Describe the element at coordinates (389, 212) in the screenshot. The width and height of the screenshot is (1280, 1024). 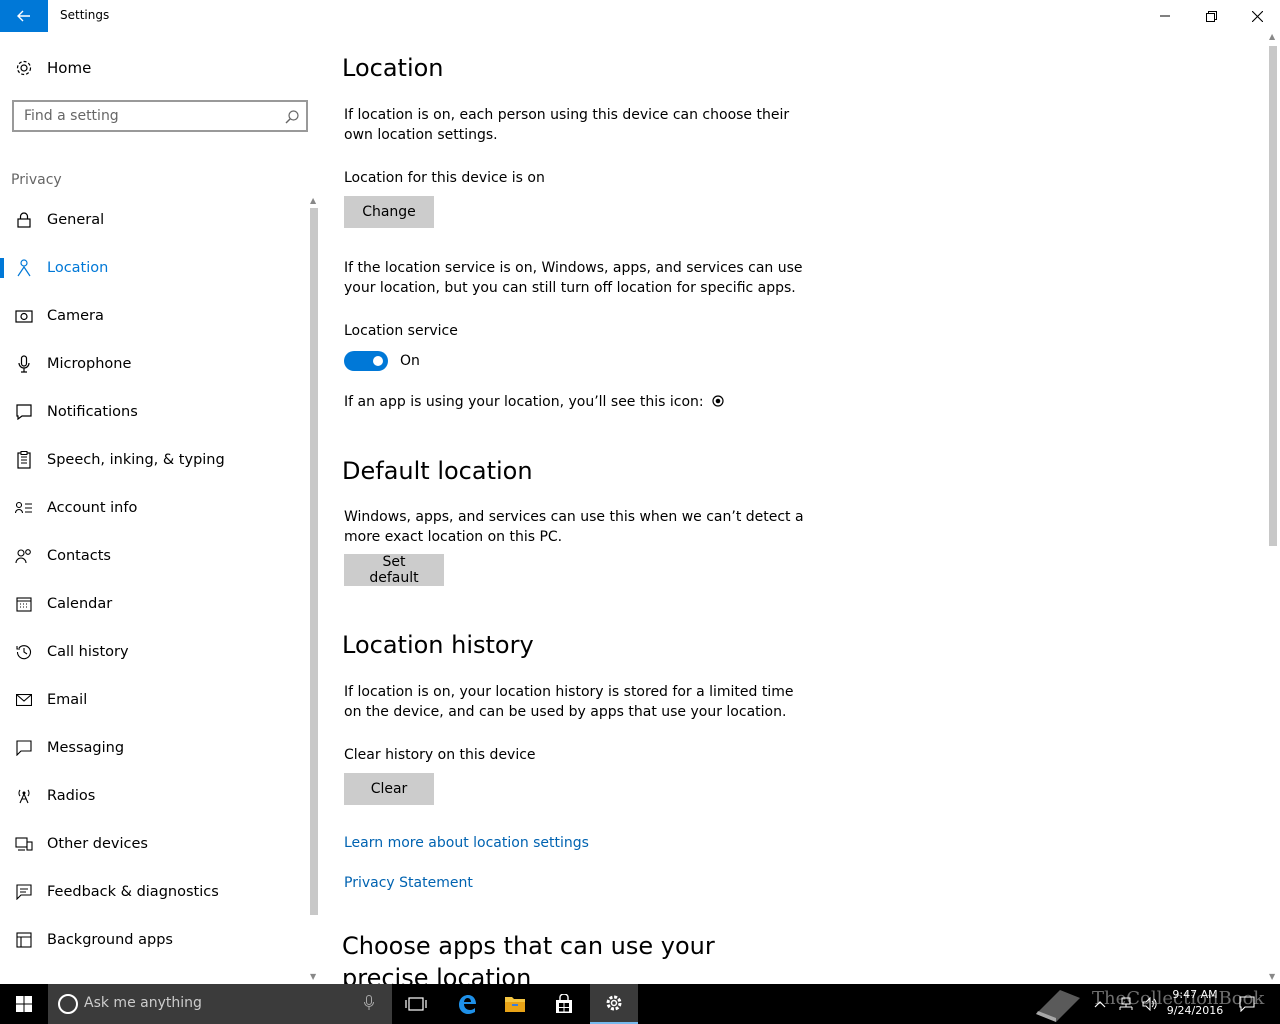
I see `change-button: Change` at that location.